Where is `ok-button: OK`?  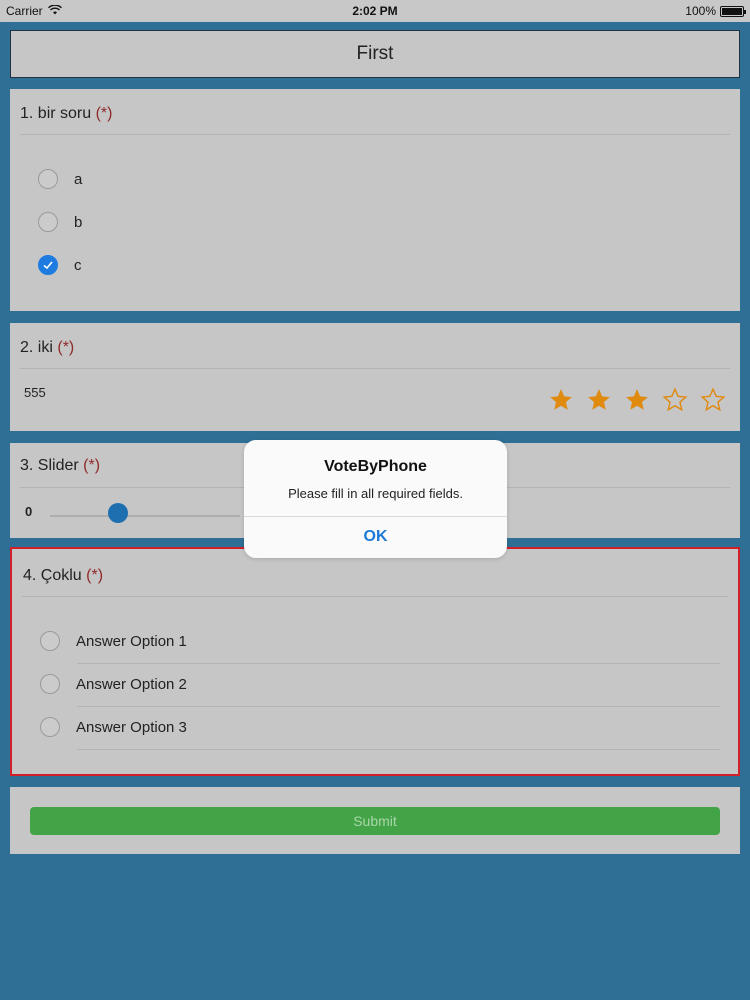
ok-button: OK is located at coordinates (375, 537).